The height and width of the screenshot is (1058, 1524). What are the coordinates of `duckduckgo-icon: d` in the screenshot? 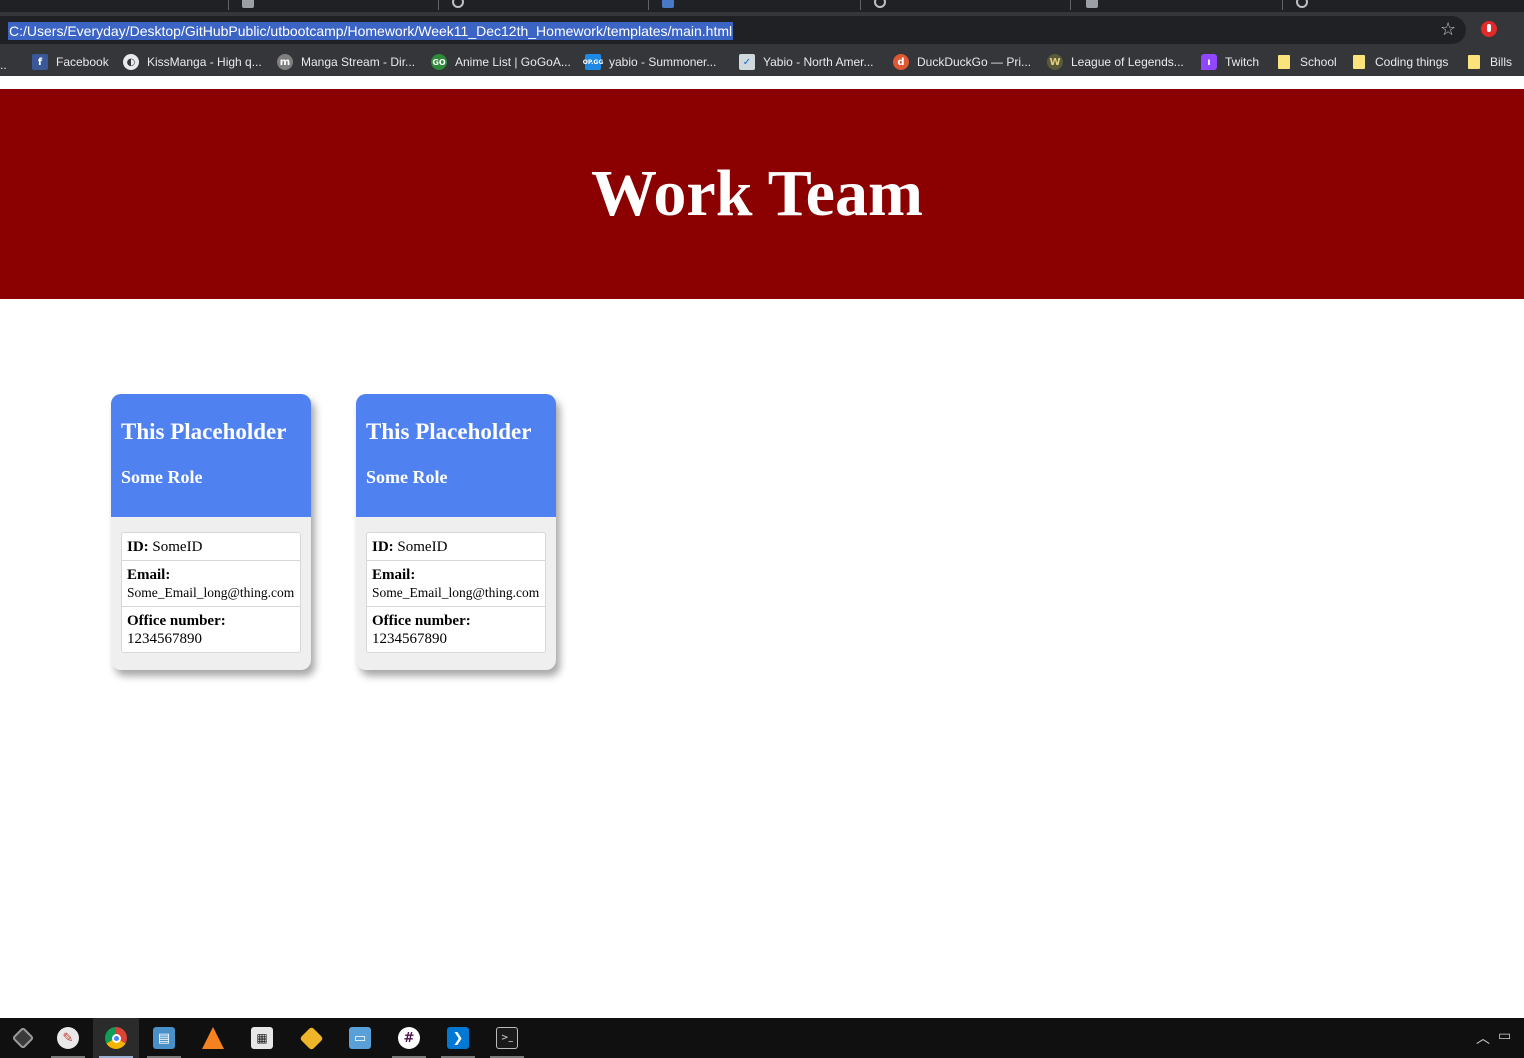 It's located at (901, 62).